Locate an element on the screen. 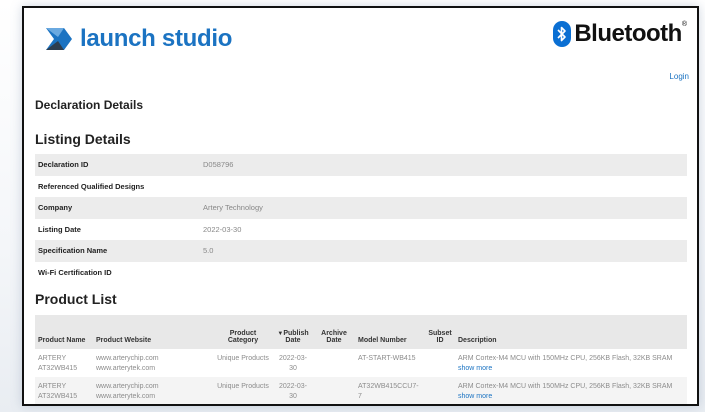  listing-title: Listing Details is located at coordinates (83, 139).